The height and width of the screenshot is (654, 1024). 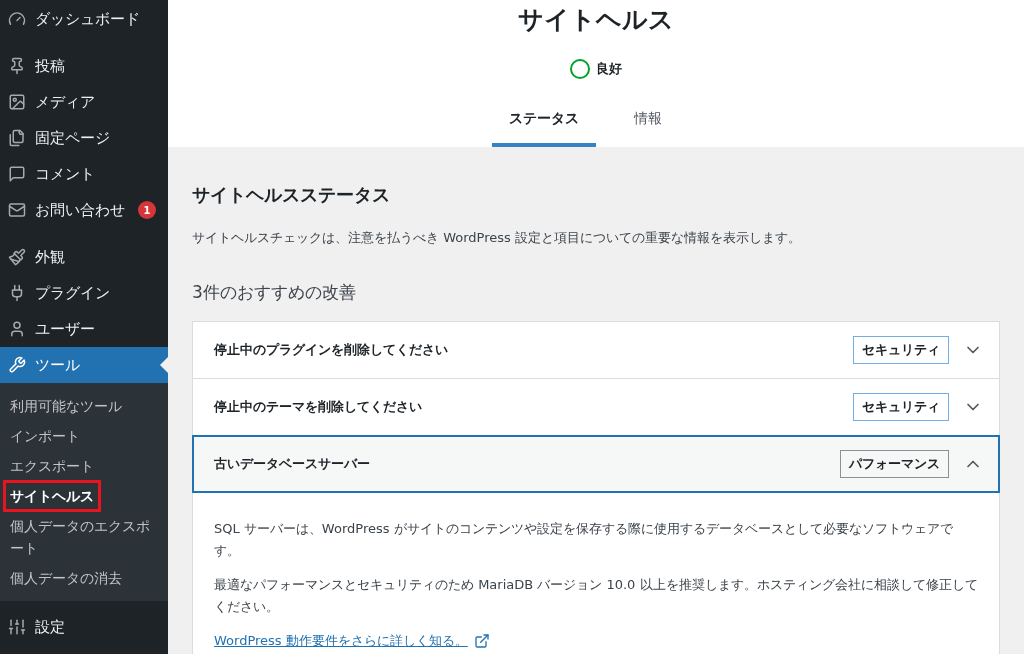 I want to click on submenu-item: インポート, so click(x=45, y=436).